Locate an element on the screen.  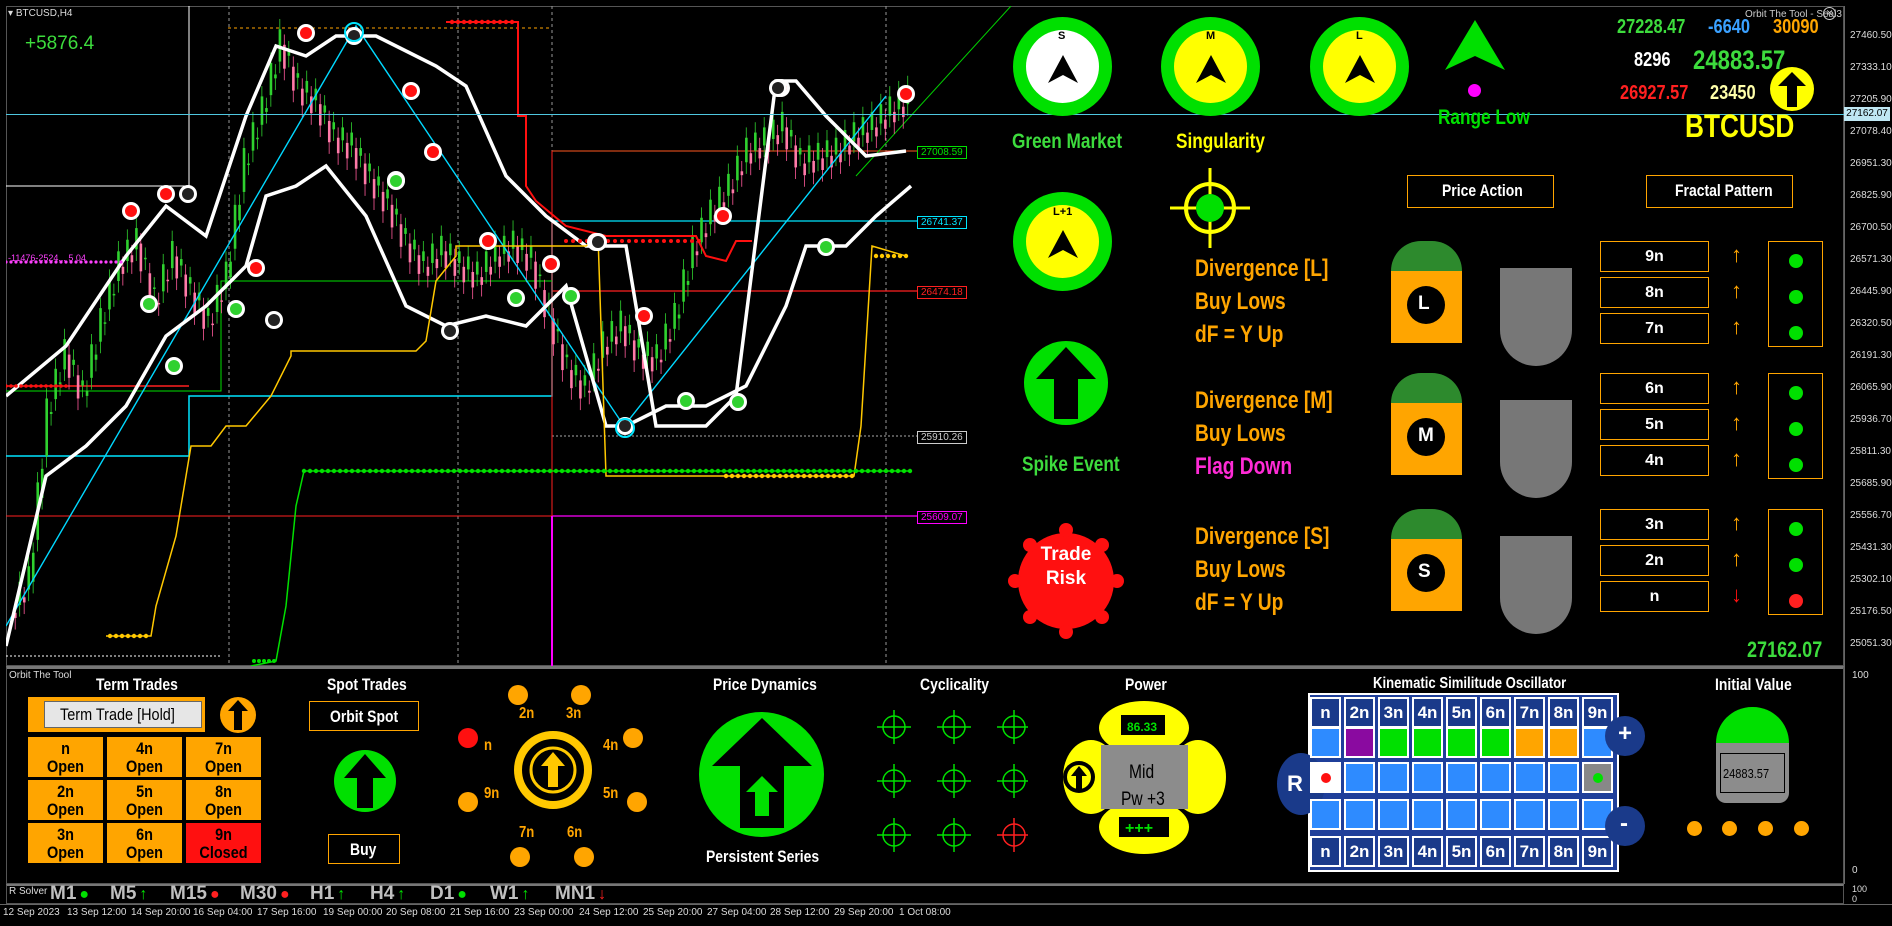
timeframe-indicator: M30 ● is located at coordinates (265, 894).